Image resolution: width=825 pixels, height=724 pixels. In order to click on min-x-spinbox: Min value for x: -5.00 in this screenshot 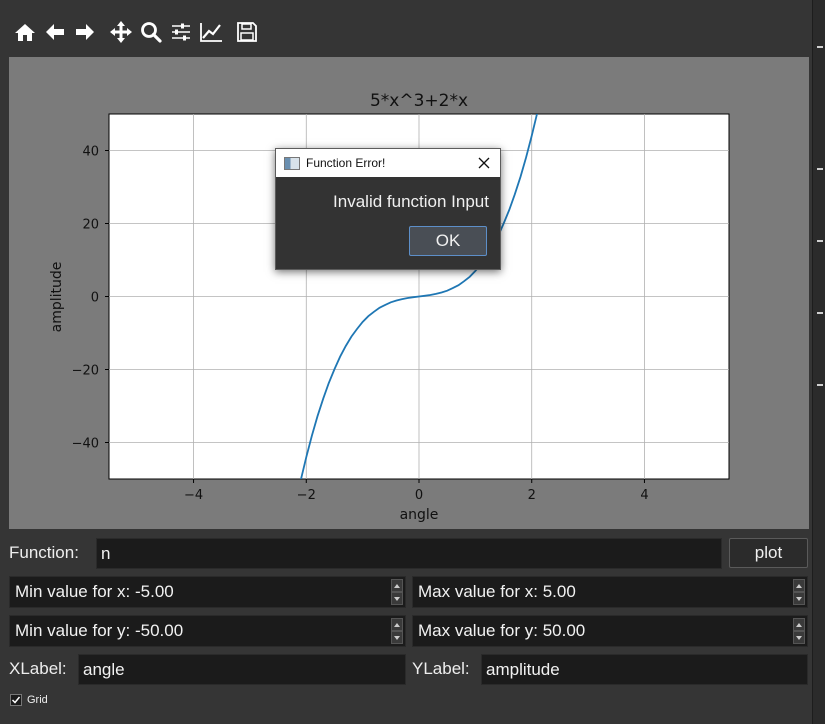, I will do `click(207, 592)`.